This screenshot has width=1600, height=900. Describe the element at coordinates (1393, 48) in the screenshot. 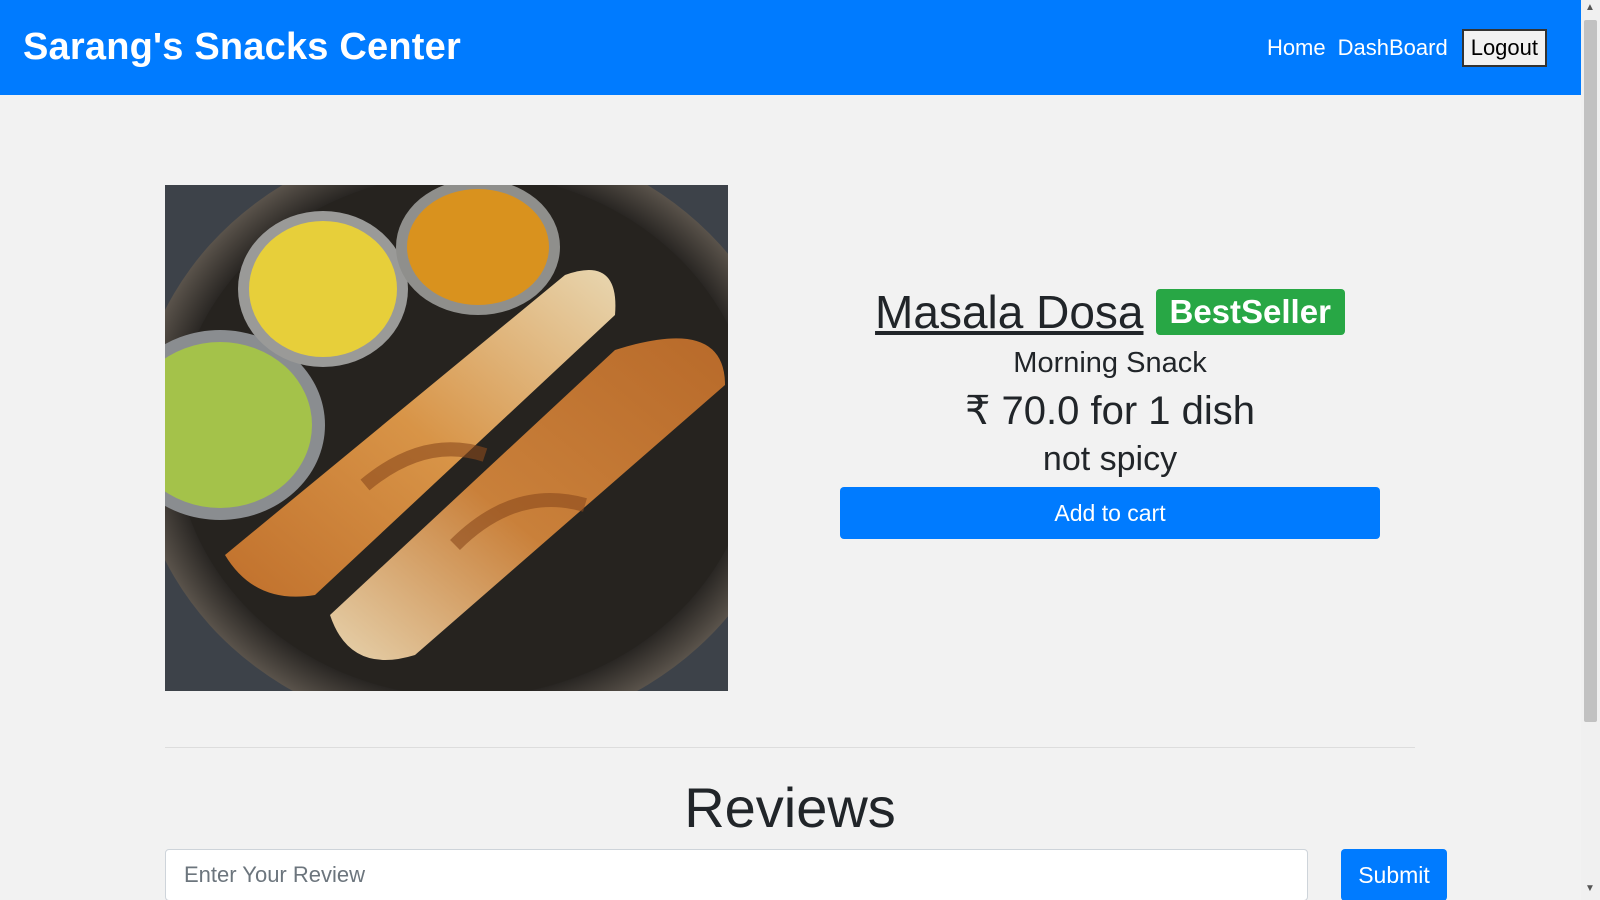

I see `nav-dashboard-link: DashBoard` at that location.